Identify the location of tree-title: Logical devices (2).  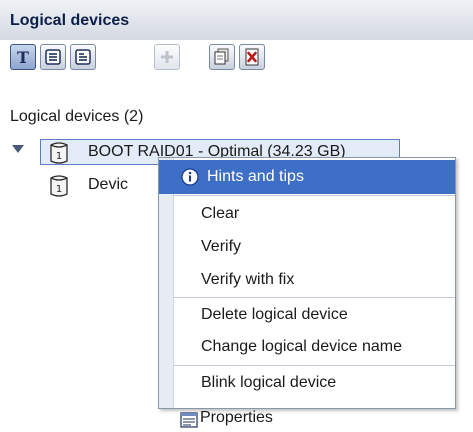
(77, 116).